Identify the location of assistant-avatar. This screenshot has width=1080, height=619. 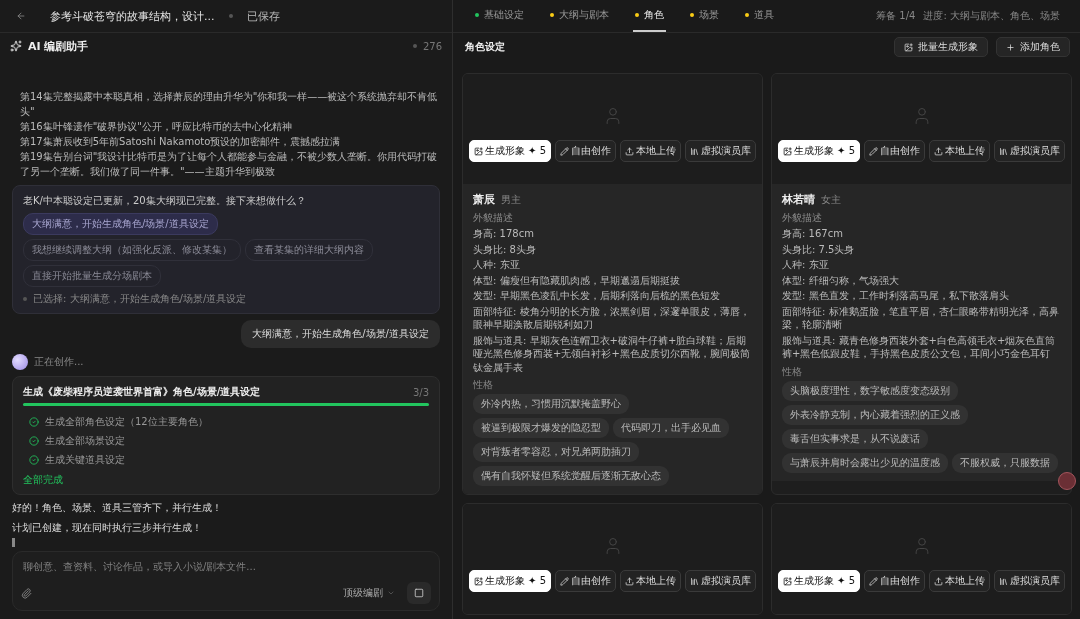
(20, 362).